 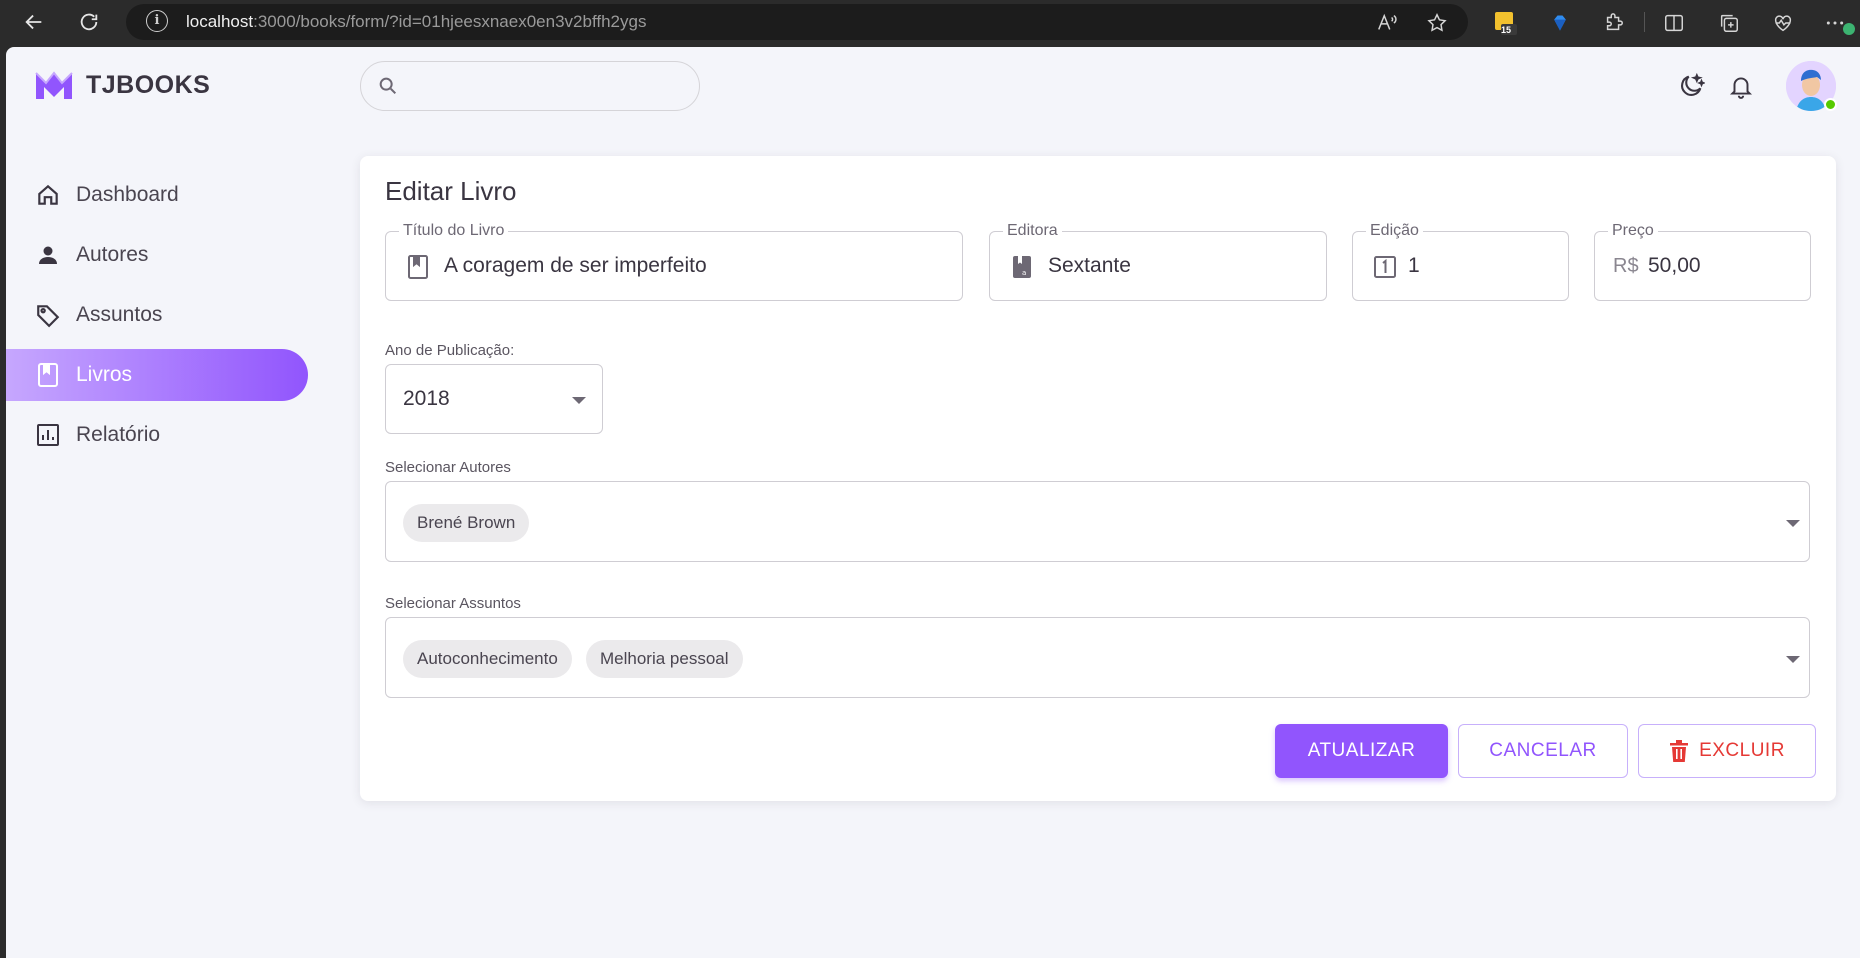 I want to click on sidebar-item-assuntos: Assuntos, so click(x=157, y=315).